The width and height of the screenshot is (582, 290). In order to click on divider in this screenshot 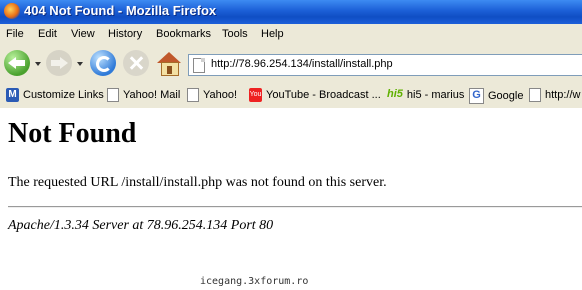, I will do `click(295, 207)`.